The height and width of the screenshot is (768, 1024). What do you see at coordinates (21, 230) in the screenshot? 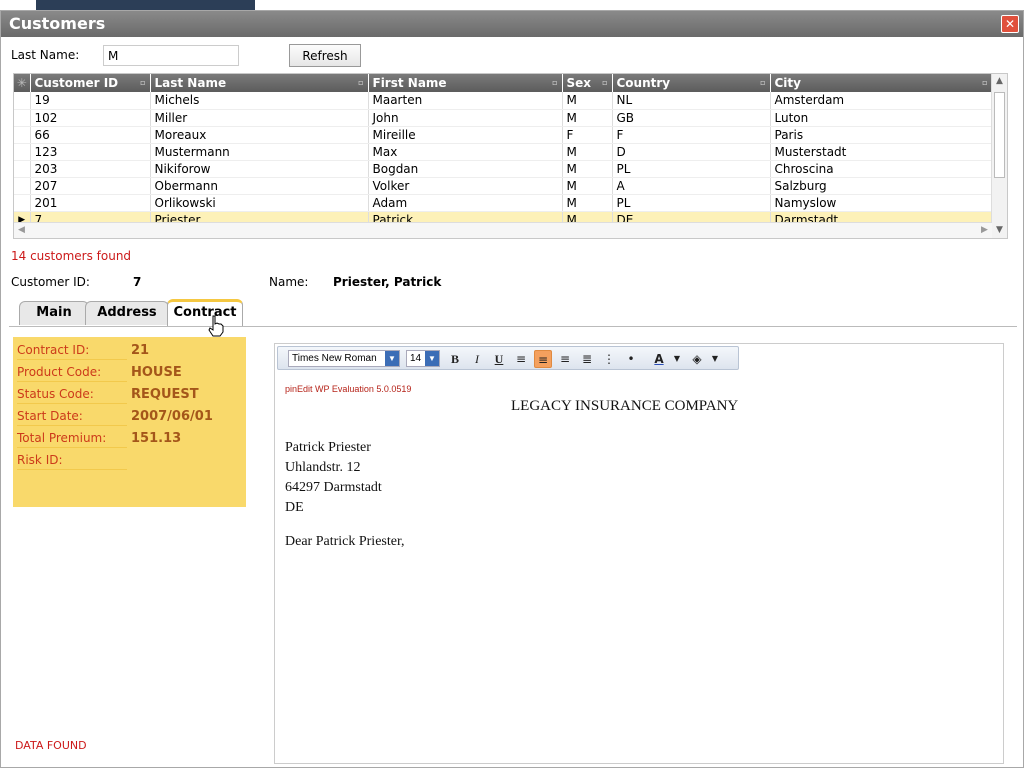
I see `scroll-left-icon: ◀` at bounding box center [21, 230].